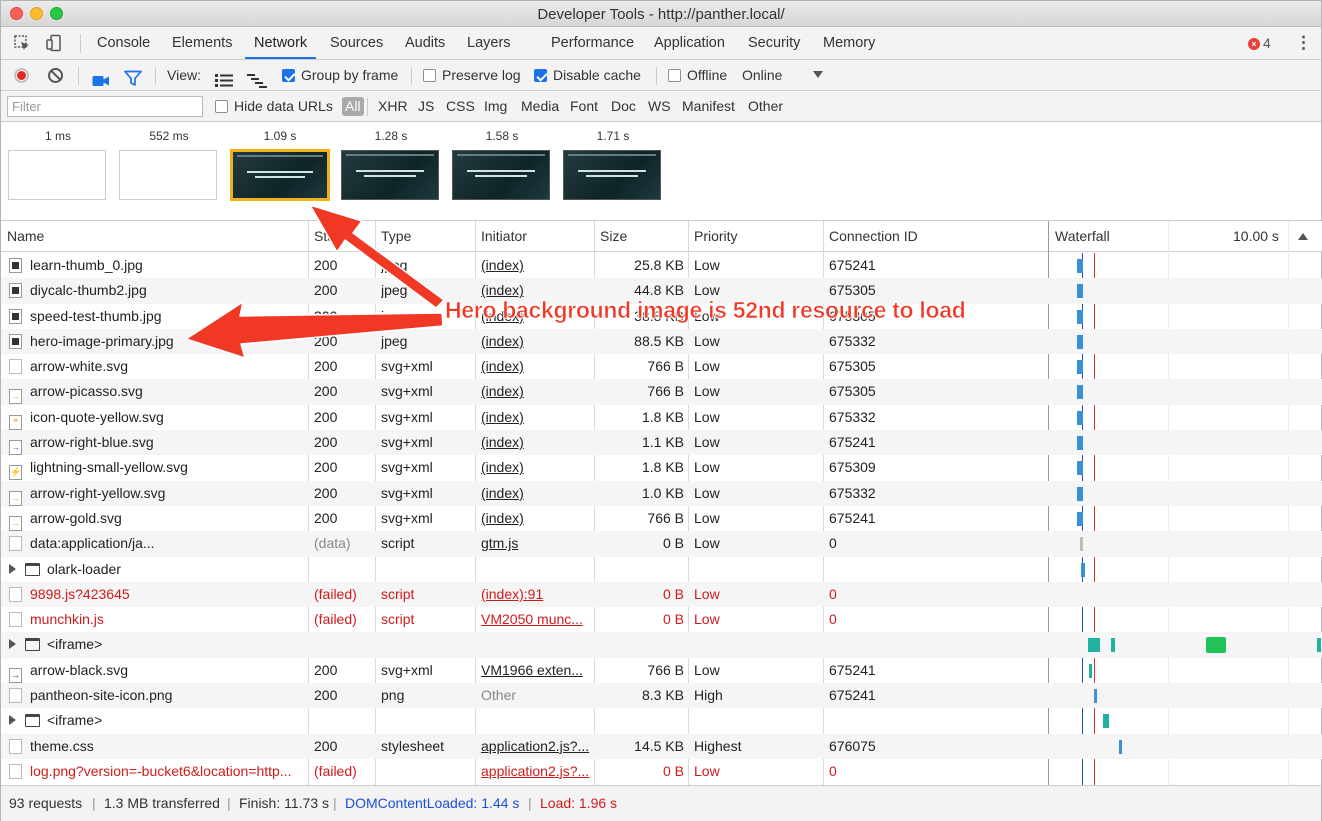 The height and width of the screenshot is (821, 1322). What do you see at coordinates (849, 43) in the screenshot?
I see `tab-memory: Memory` at bounding box center [849, 43].